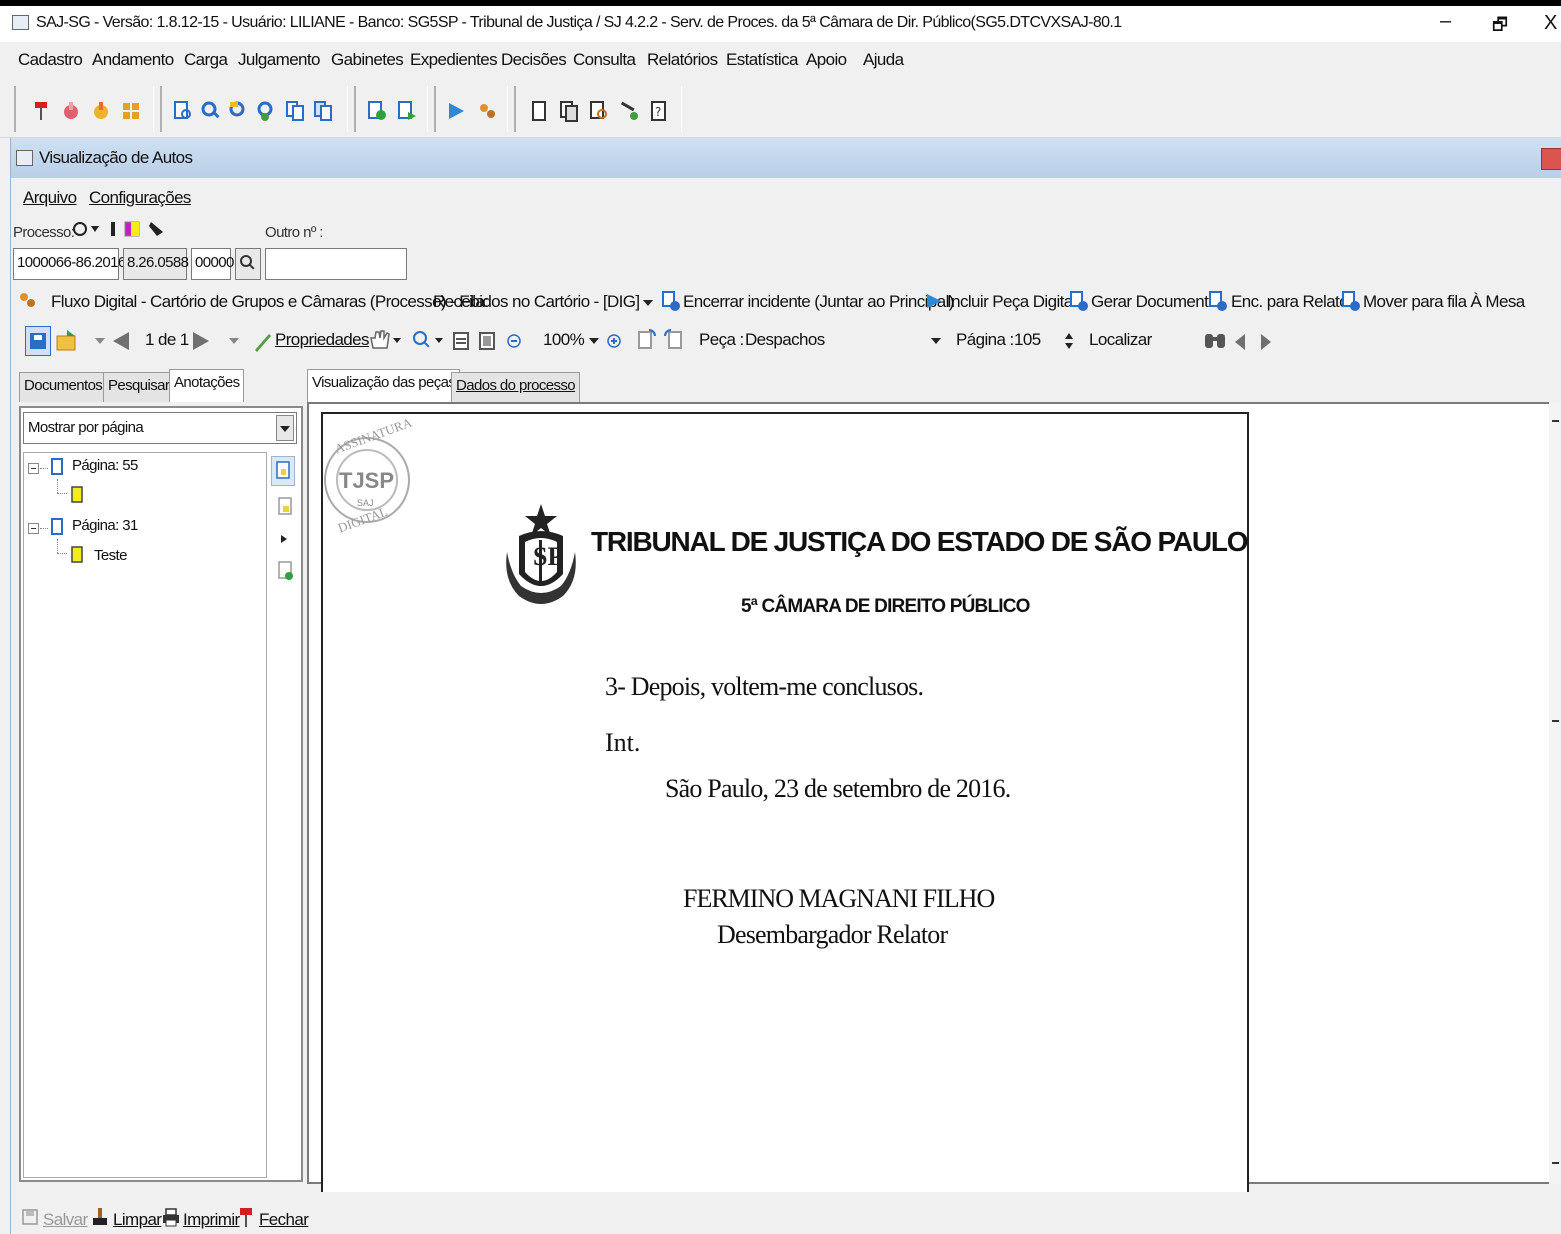  What do you see at coordinates (516, 387) in the screenshot?
I see `tab-dados-processo: Dados do processo` at bounding box center [516, 387].